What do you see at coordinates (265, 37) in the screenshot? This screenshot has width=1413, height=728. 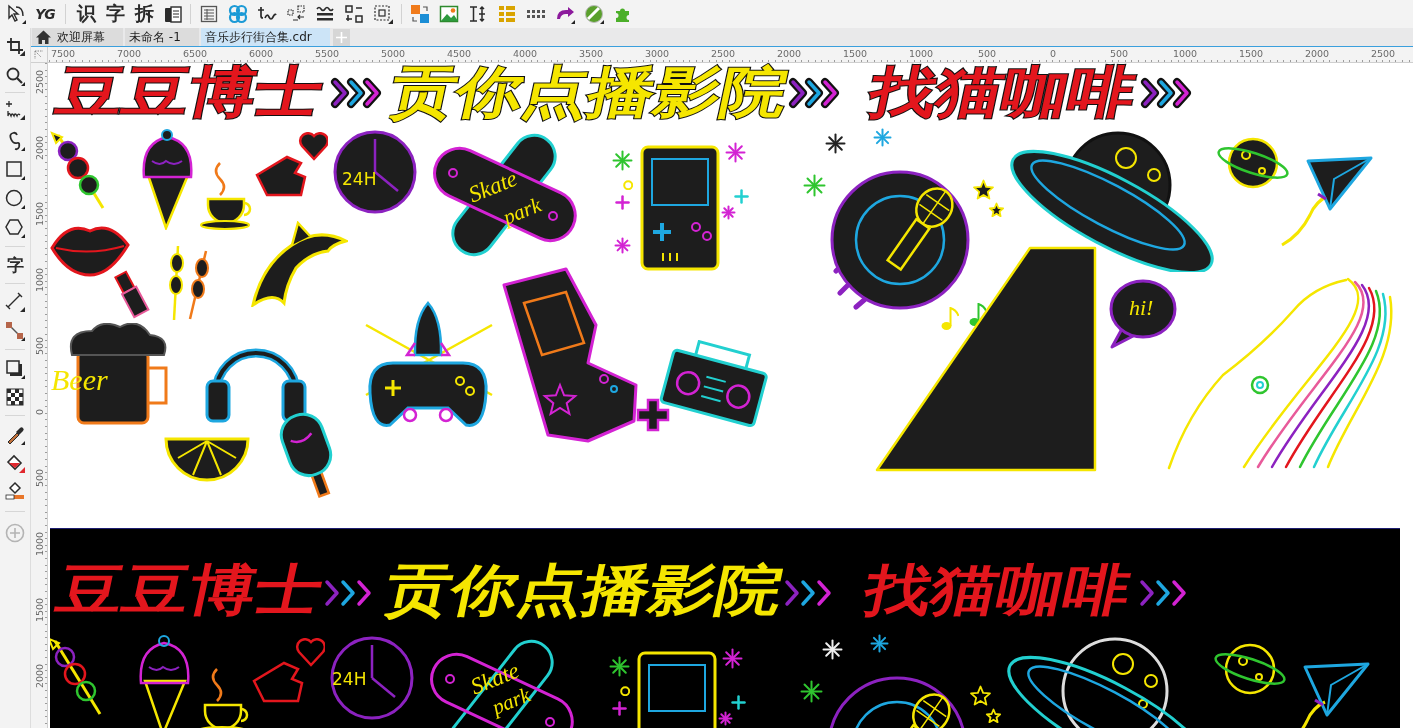 I see `document-tab: 音乐步行街合集.cdr` at bounding box center [265, 37].